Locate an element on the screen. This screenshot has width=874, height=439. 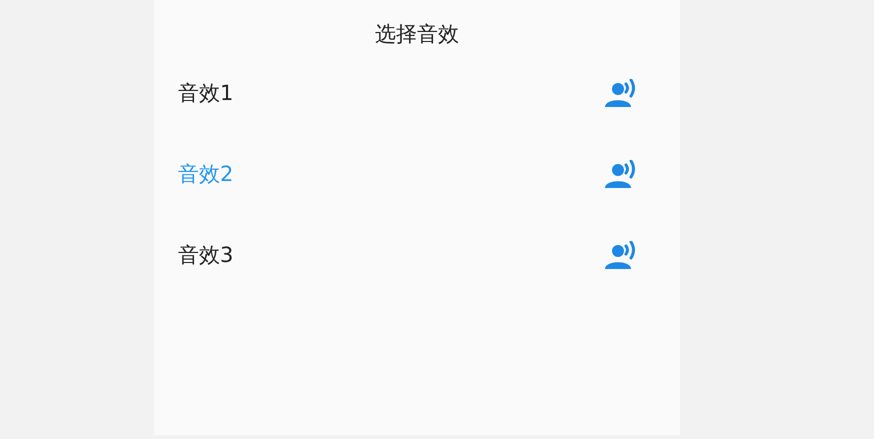
sheet-title: 选择音效 is located at coordinates (417, 34).